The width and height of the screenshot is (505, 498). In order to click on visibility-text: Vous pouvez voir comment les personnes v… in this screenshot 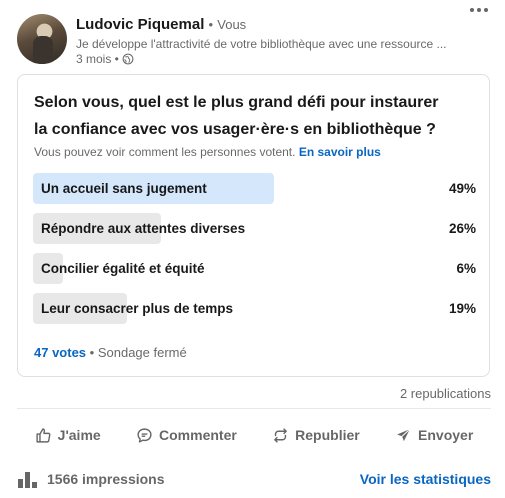, I will do `click(165, 152)`.